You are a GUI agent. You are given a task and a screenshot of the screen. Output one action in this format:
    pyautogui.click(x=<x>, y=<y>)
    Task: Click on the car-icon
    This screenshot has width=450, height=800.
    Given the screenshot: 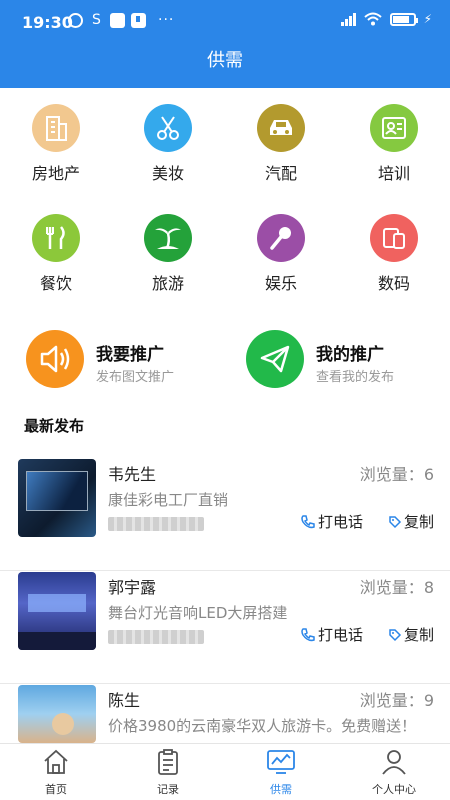 What is the action you would take?
    pyautogui.click(x=281, y=128)
    